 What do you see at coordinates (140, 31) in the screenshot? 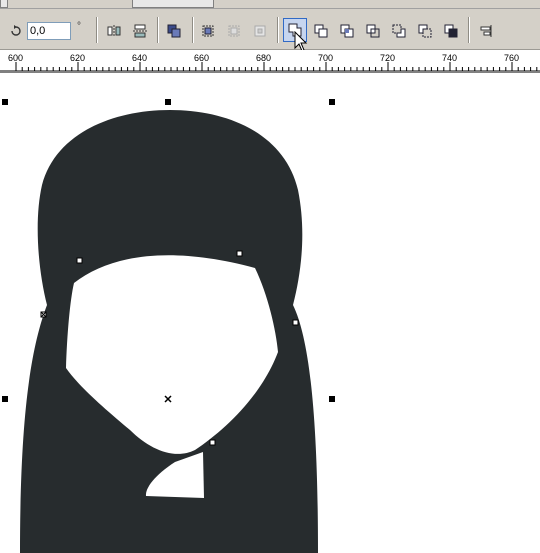
I see `mirror-vertical-icon` at bounding box center [140, 31].